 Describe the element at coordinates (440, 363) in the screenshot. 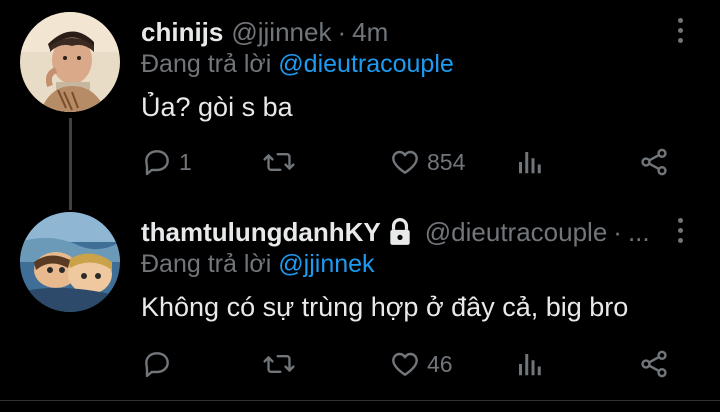

I see `like-count: 46` at that location.